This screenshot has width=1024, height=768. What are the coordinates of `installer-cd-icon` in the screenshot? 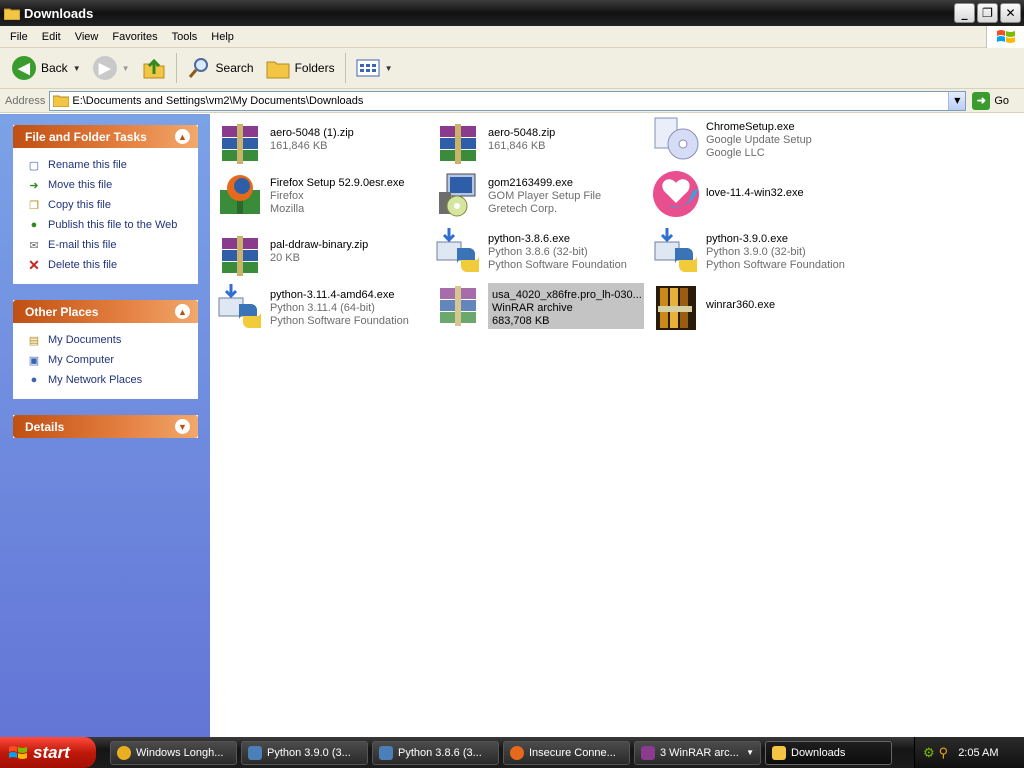 It's located at (676, 138).